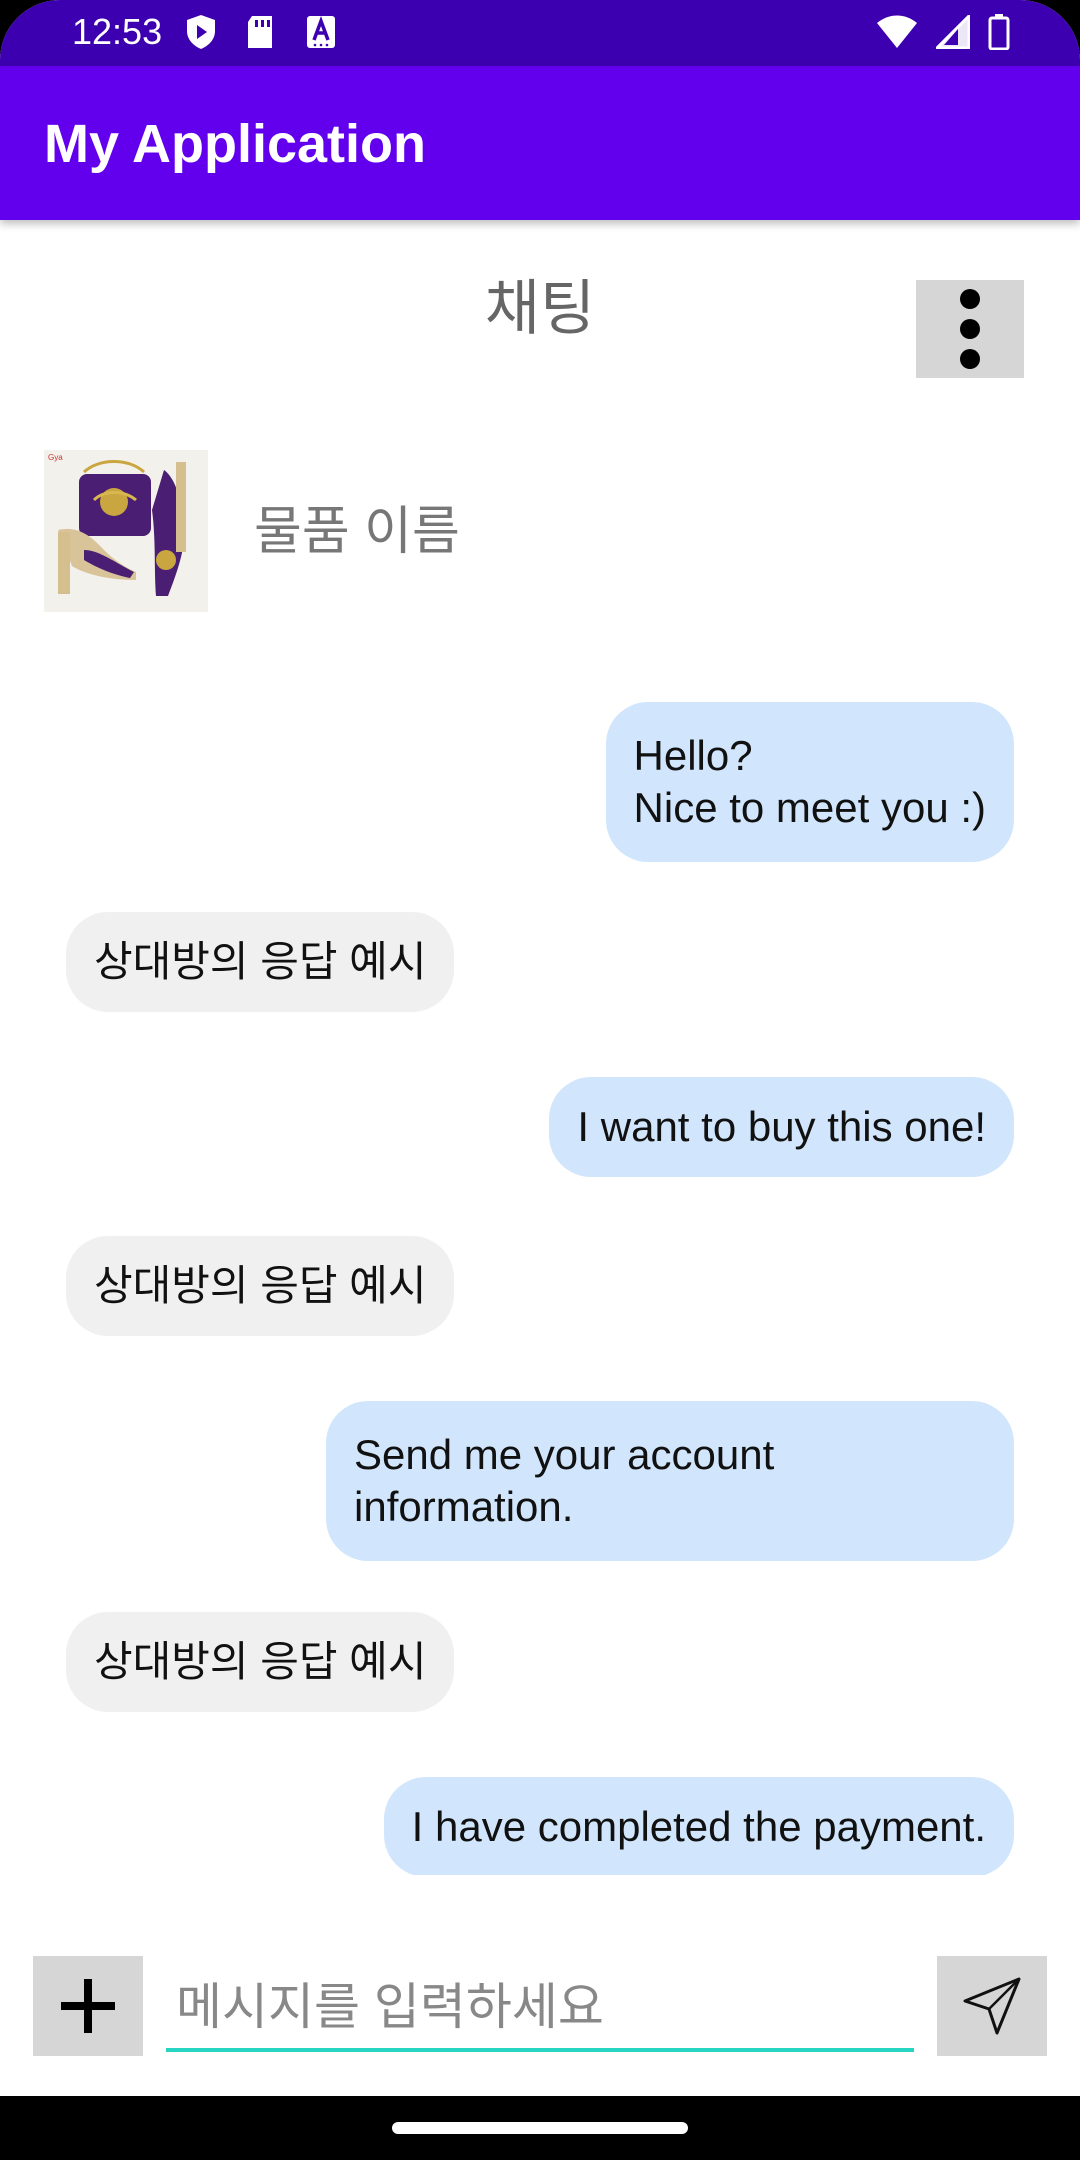 This screenshot has width=1080, height=2160. I want to click on wifi-icon, so click(897, 31).